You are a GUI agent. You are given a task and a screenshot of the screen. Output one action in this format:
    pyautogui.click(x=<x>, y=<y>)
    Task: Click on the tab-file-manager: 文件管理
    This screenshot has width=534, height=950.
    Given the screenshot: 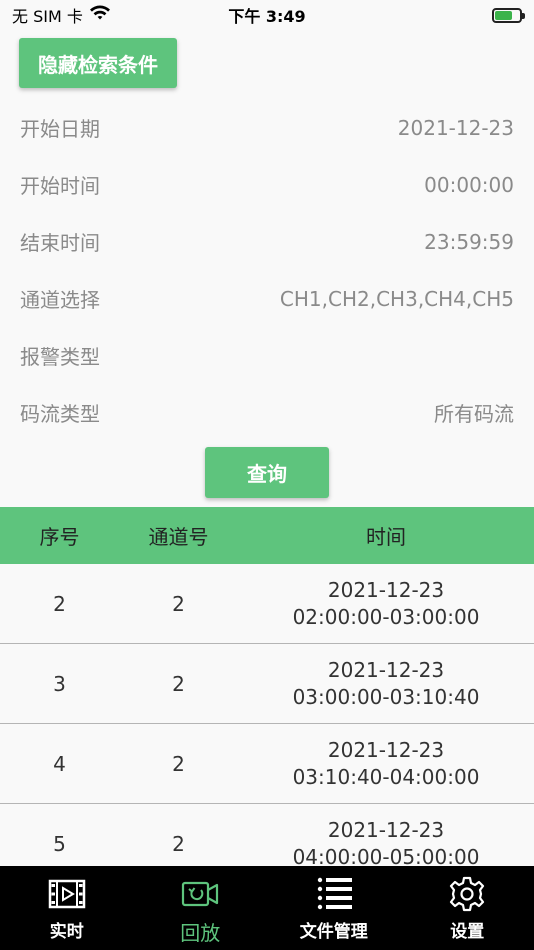 What is the action you would take?
    pyautogui.click(x=334, y=908)
    